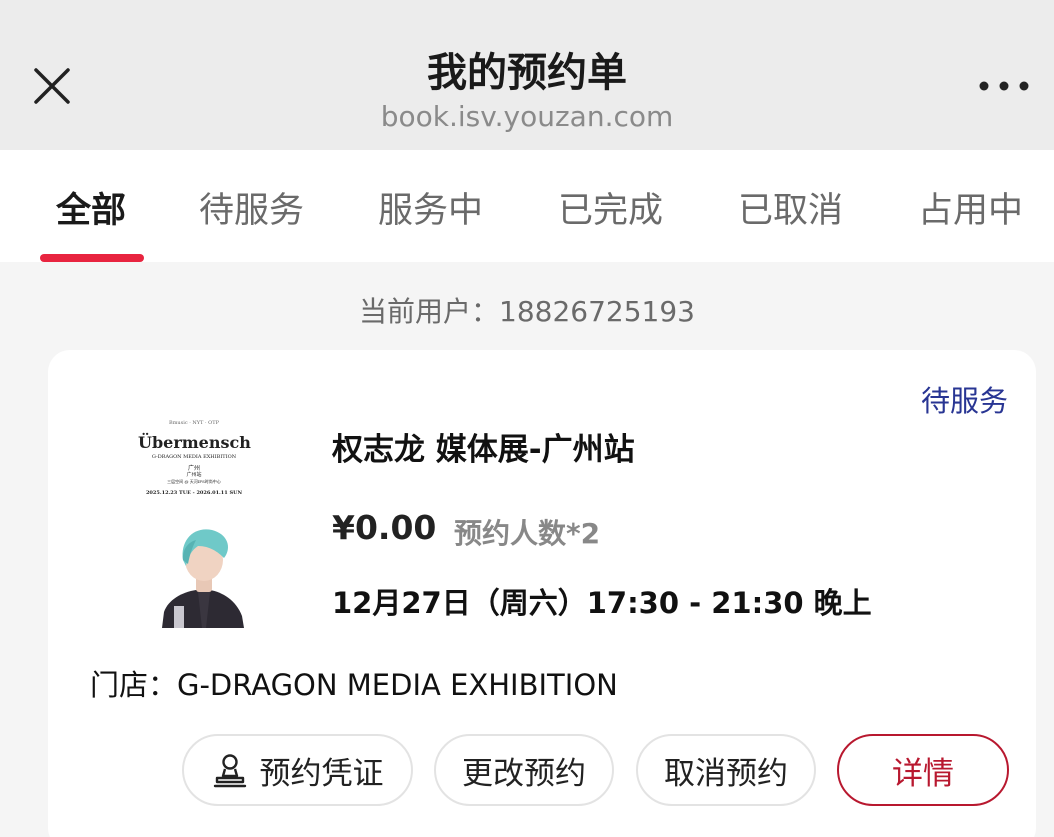 The height and width of the screenshot is (837, 1054). What do you see at coordinates (194, 493) in the screenshot?
I see `poster-dates: 2025.12.23 TUE - 2026.01.11 SUN` at bounding box center [194, 493].